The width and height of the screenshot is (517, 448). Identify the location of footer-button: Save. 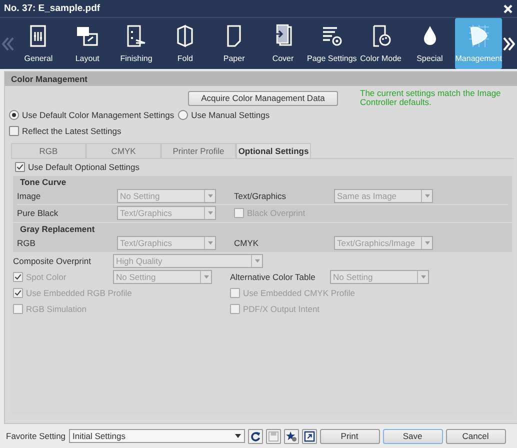
(412, 436).